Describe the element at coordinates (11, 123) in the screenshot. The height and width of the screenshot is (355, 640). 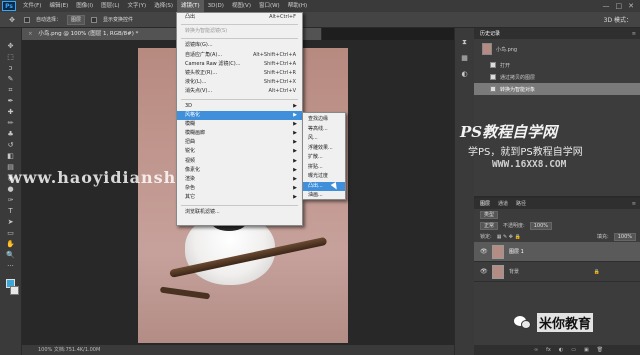
I see `brush-icon: ✏` at that location.